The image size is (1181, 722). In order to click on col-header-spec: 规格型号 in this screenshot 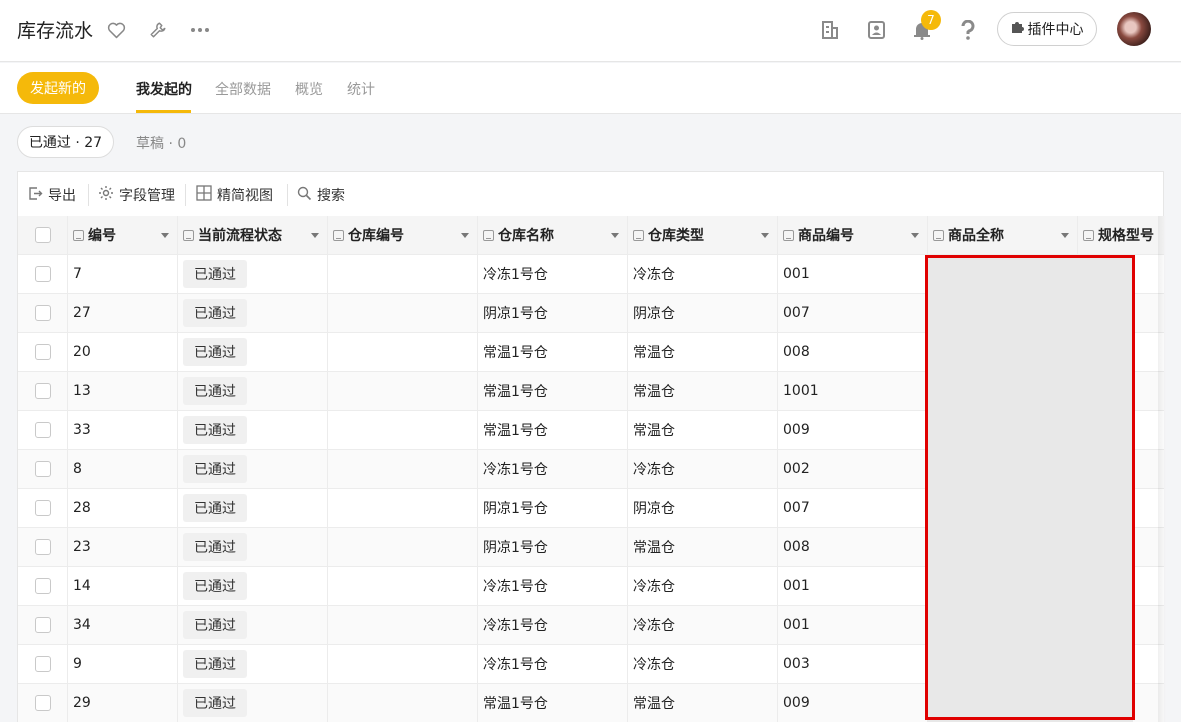, I will do `click(1121, 235)`.